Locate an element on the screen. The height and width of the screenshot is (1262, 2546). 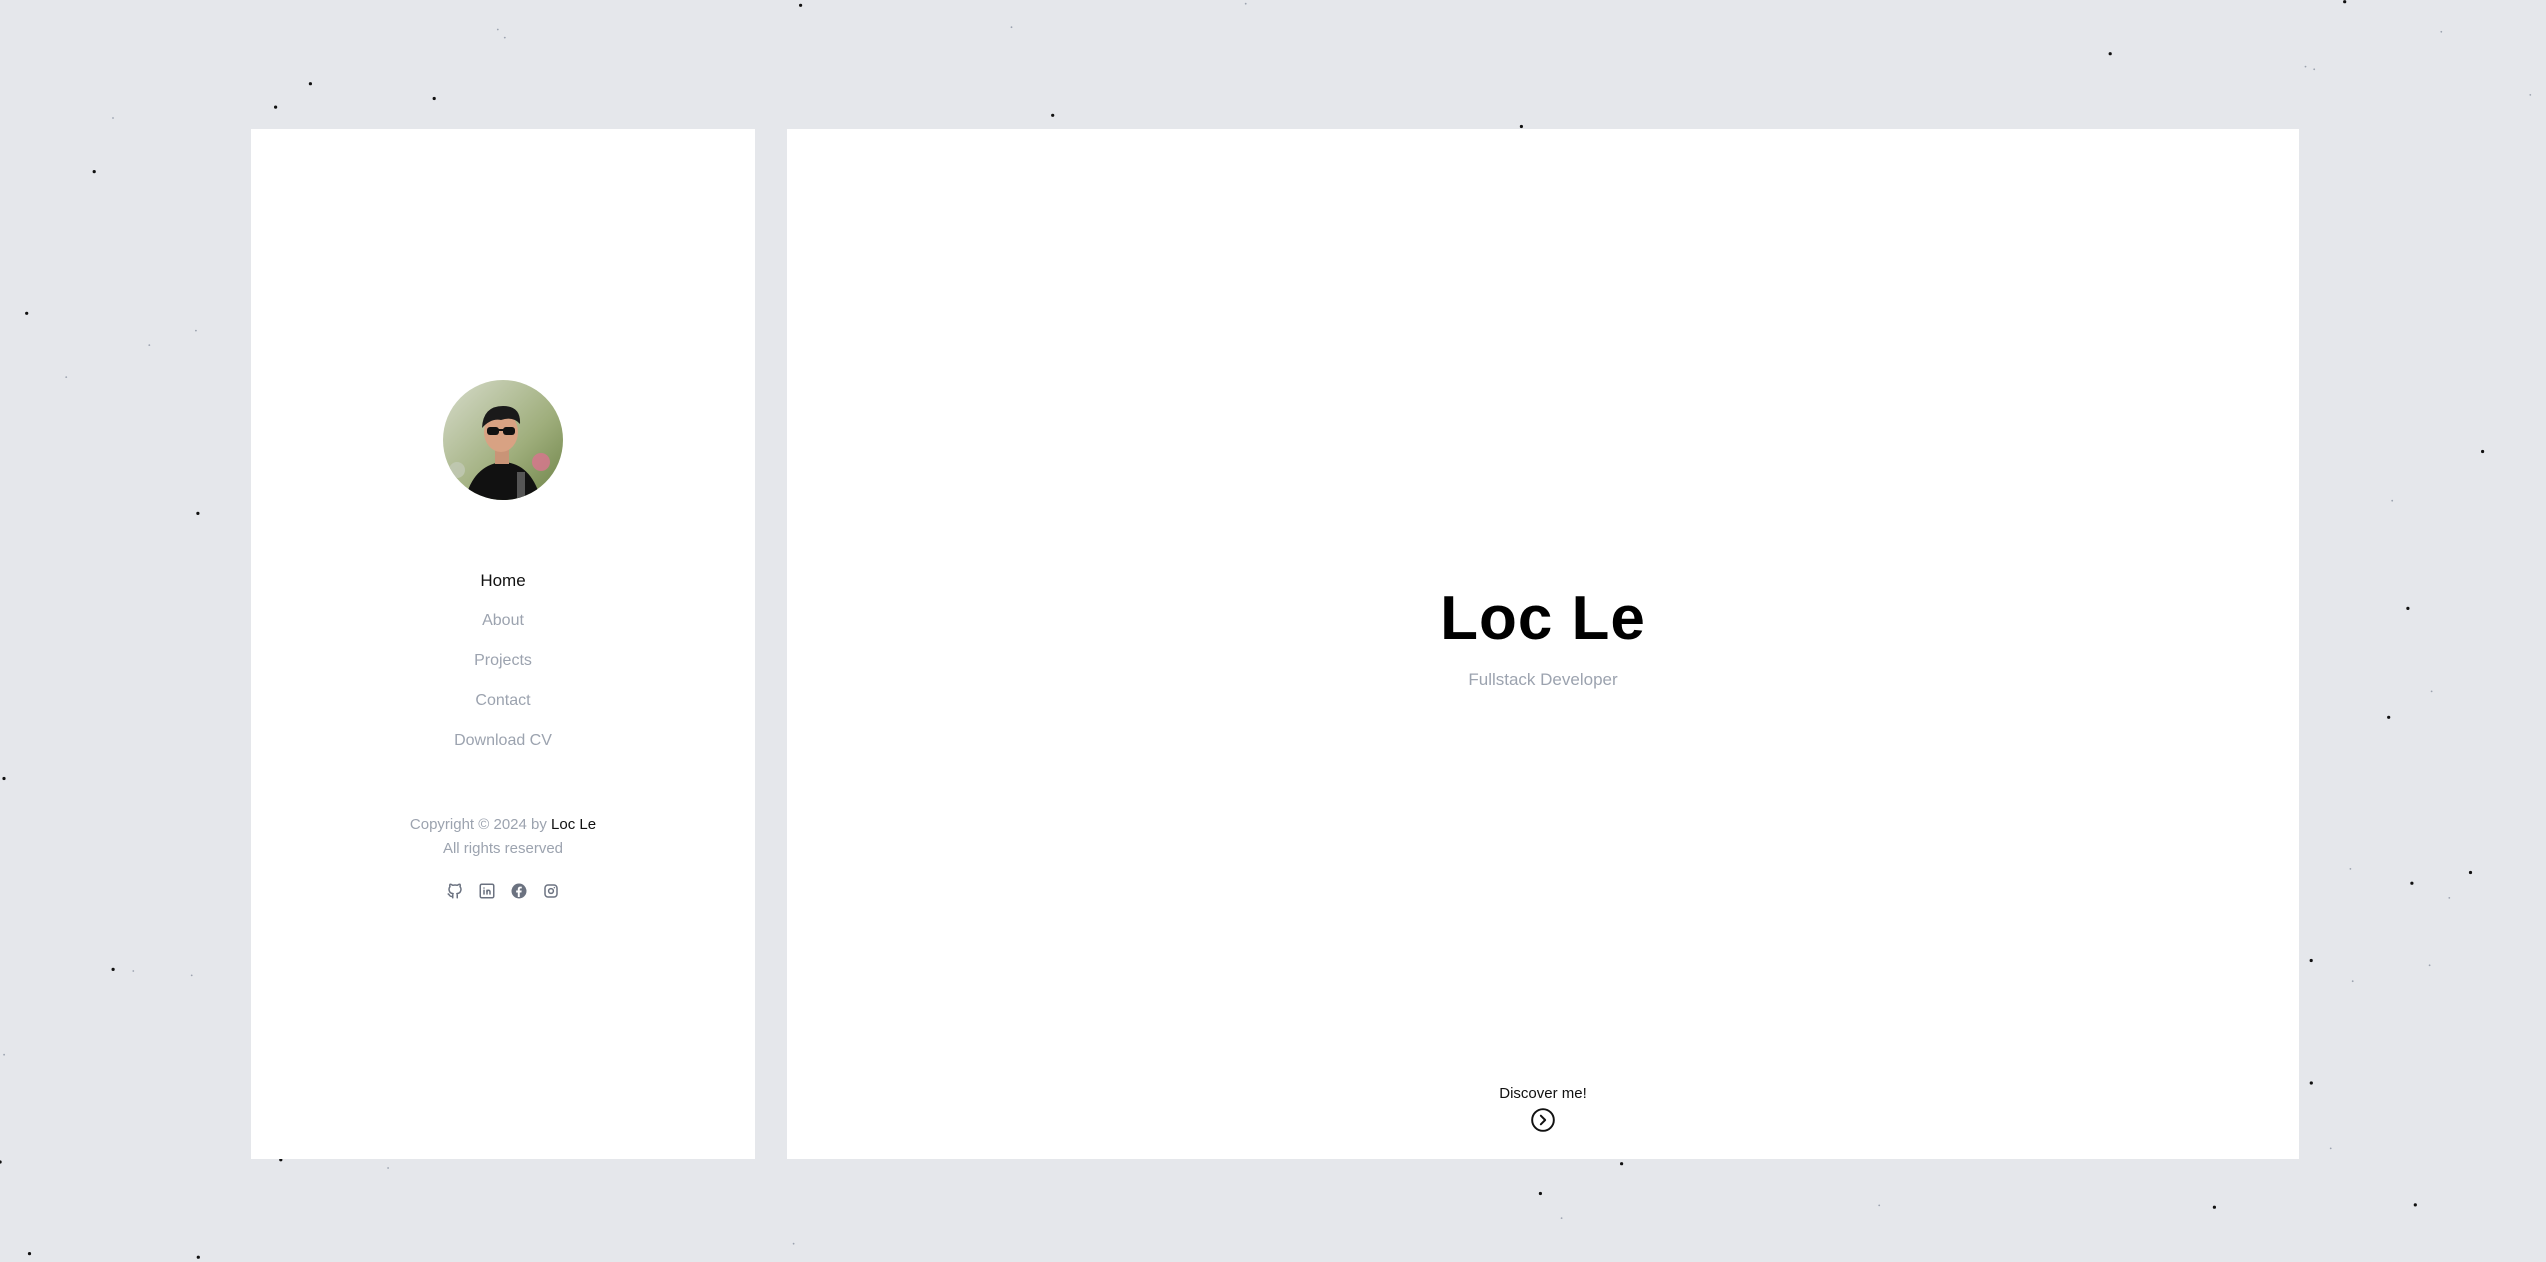
facebook-icon is located at coordinates (519, 891).